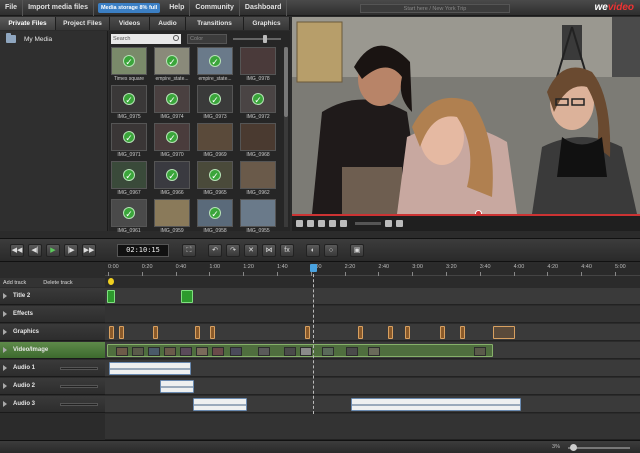 This screenshot has width=640, height=453. What do you see at coordinates (52, 314) in the screenshot?
I see `track-label-effects: Effects` at bounding box center [52, 314].